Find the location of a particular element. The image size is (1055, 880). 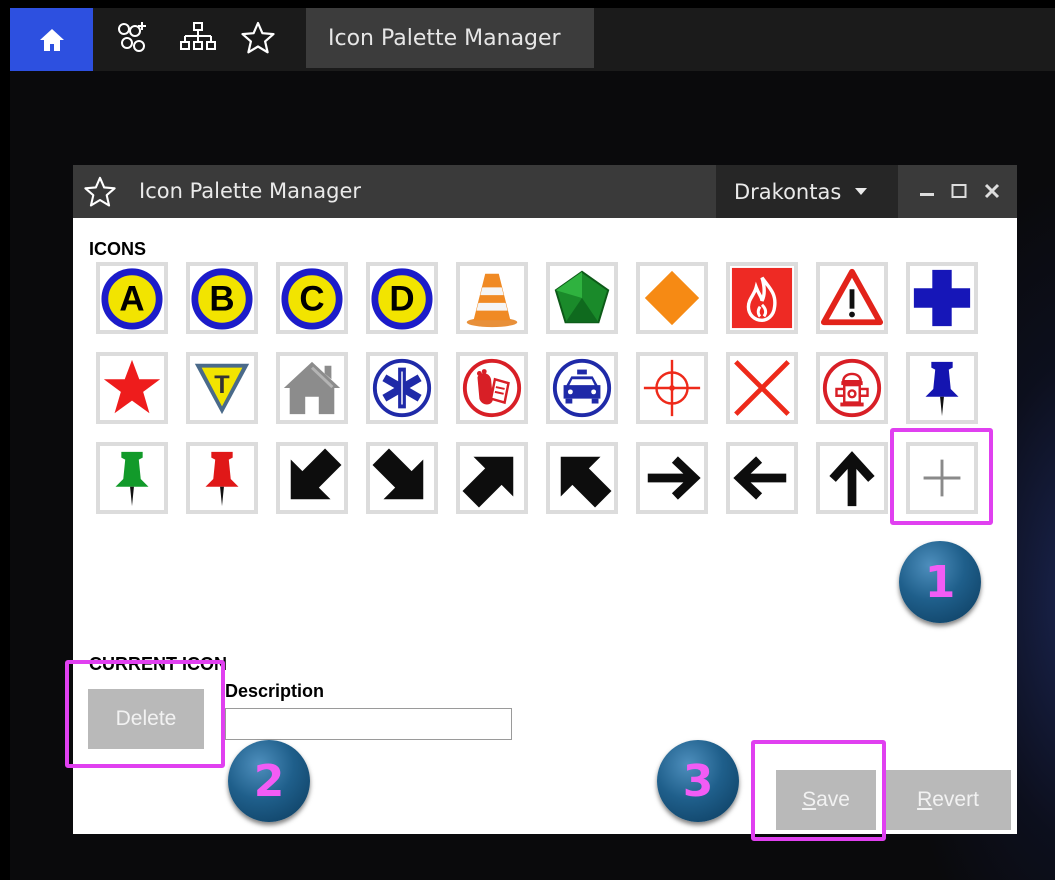

green-pentagon-icon is located at coordinates (582, 297).